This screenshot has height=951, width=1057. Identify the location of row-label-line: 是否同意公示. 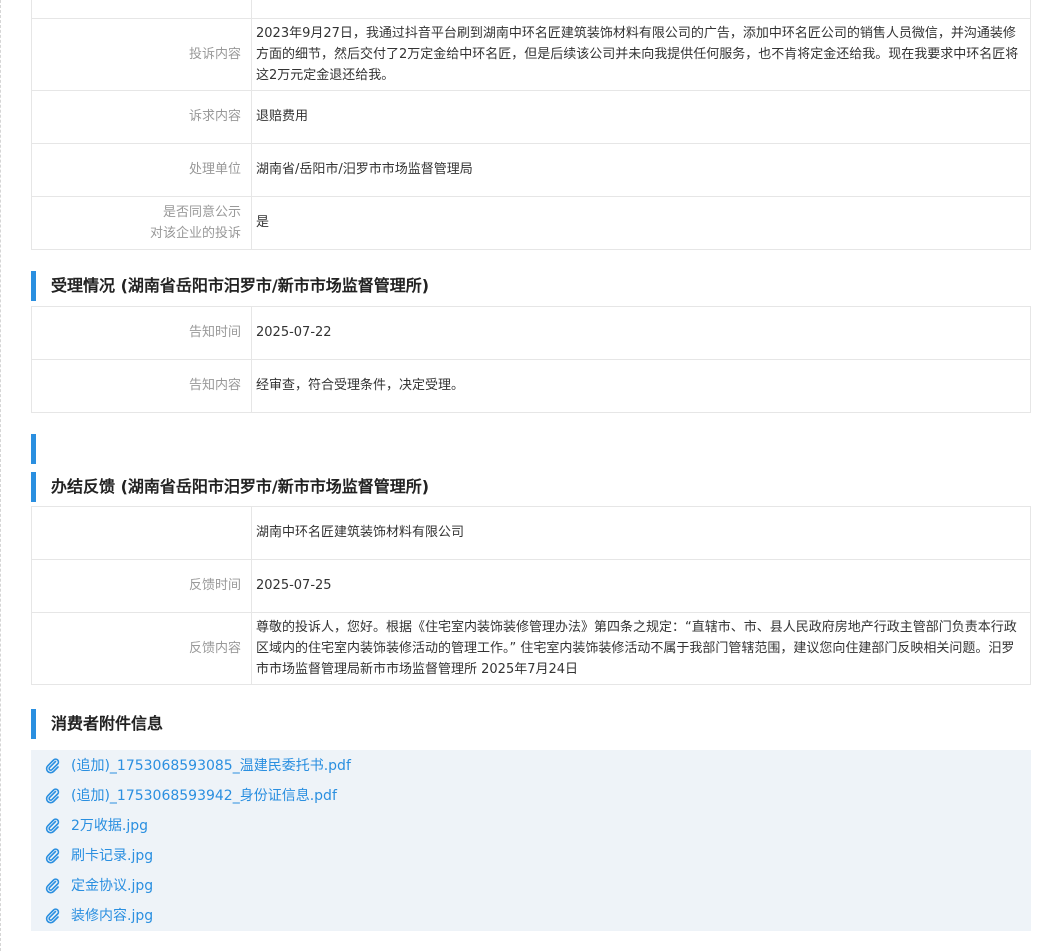
(201, 212).